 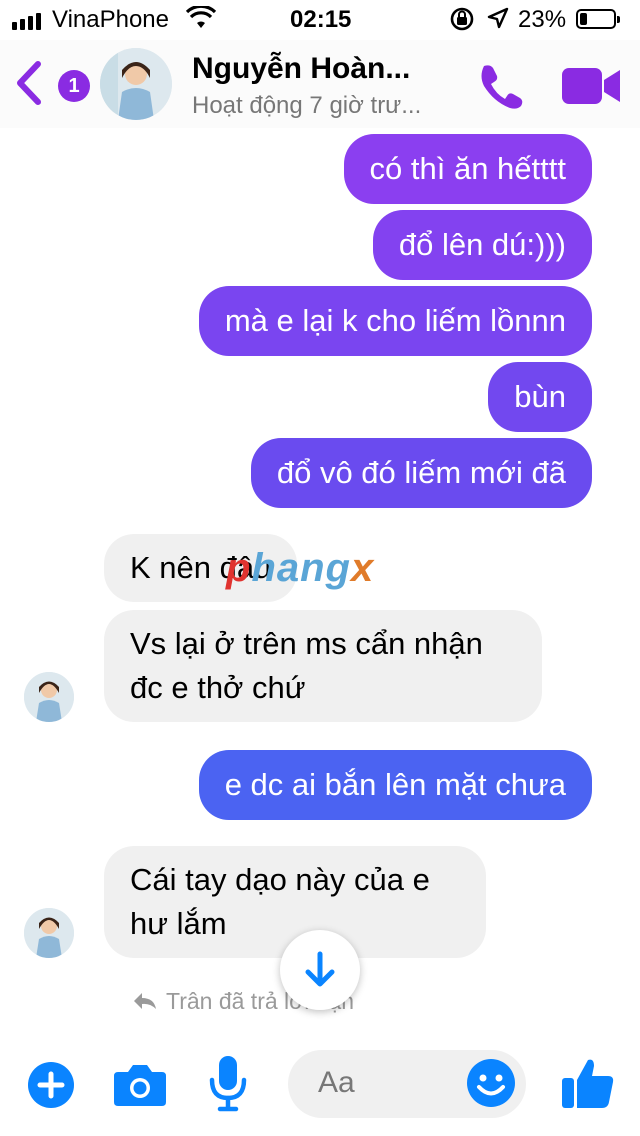 I want to click on scroll-to-bottom-button, so click(x=320, y=970).